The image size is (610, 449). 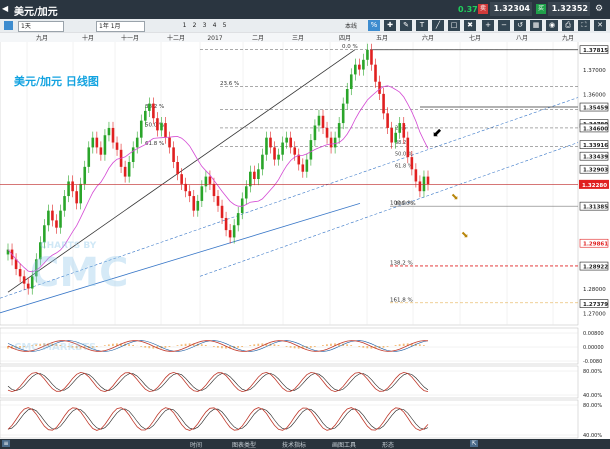 I want to click on price-axis-label: 1.31385, so click(x=595, y=208).